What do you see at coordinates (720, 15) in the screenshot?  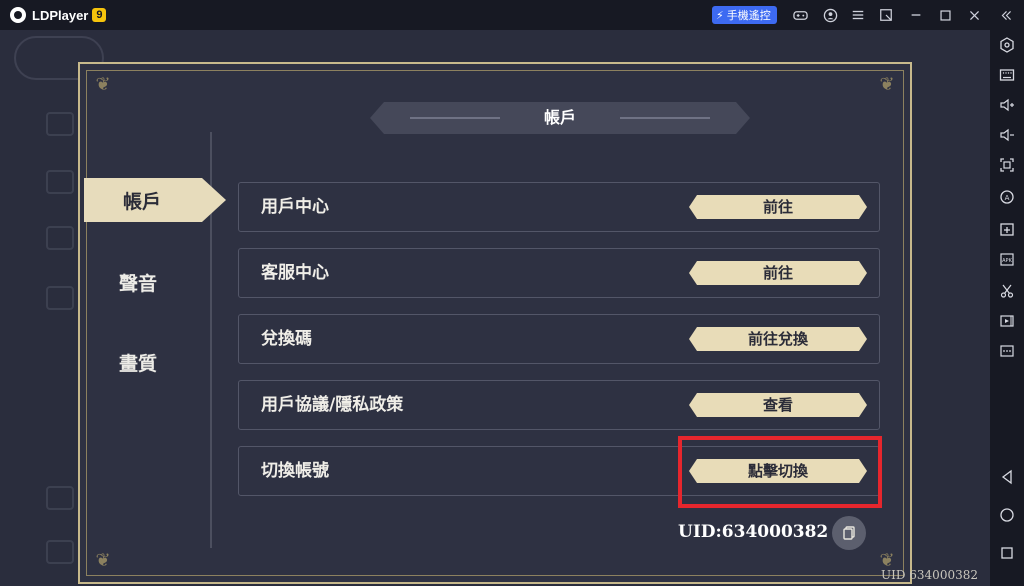 I see `lightning-icon: ⚡` at bounding box center [720, 15].